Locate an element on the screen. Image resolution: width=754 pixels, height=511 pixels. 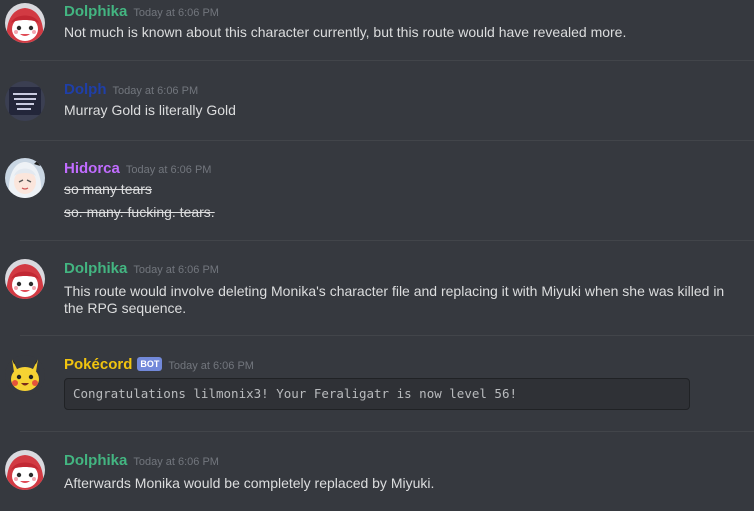
username: Pokécord is located at coordinates (98, 364).